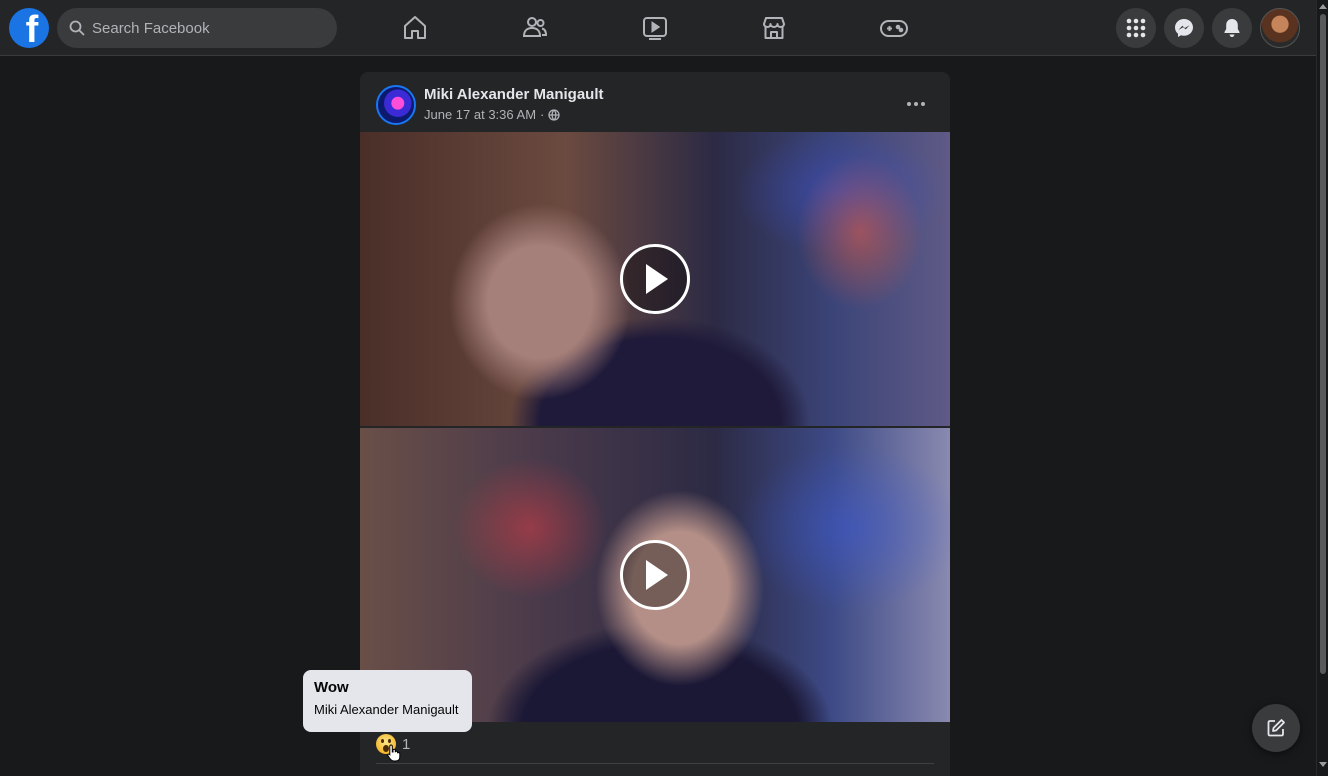  I want to click on nav-gaming, so click(894, 28).